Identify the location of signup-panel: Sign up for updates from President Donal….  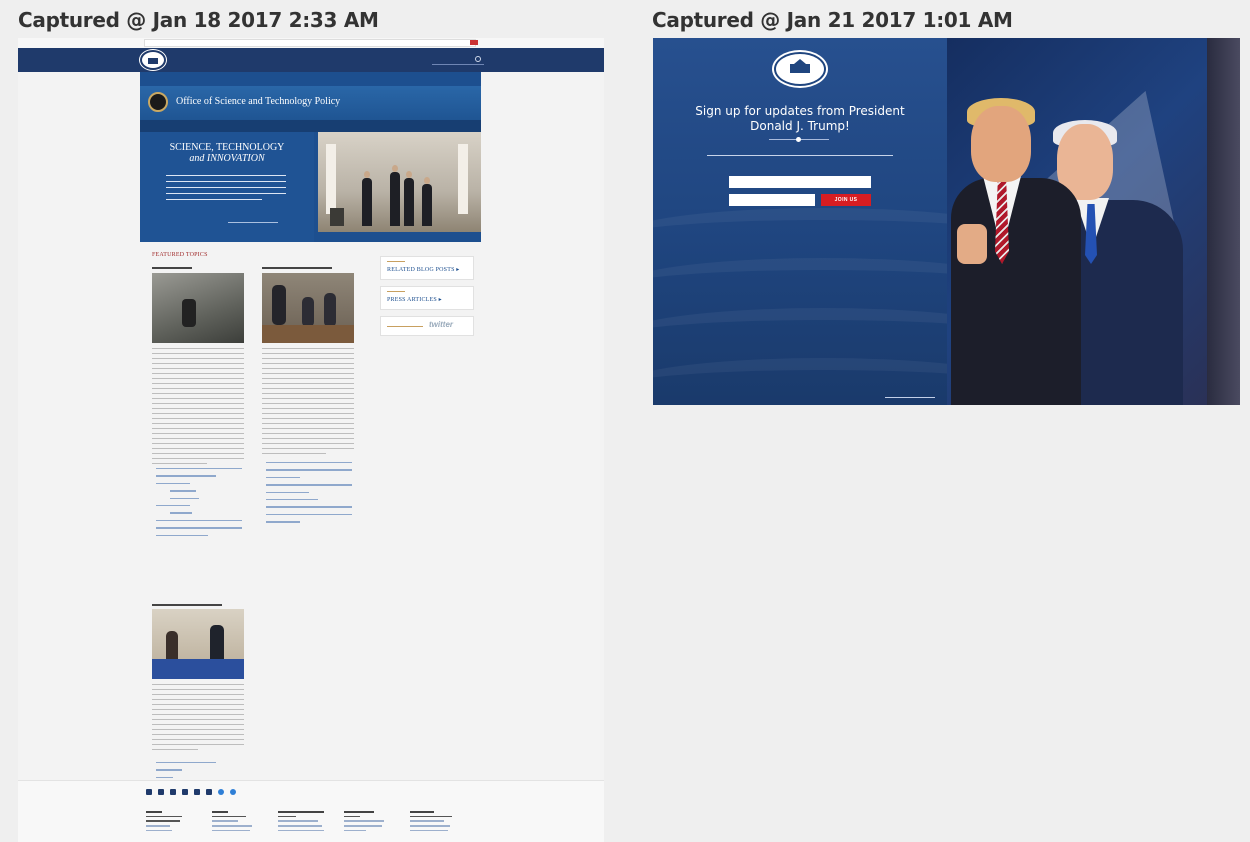
(800, 221).